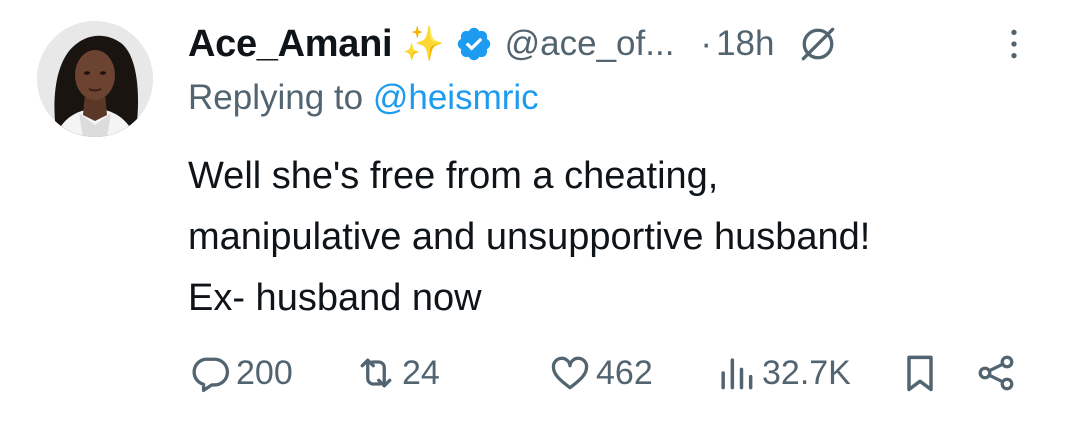  Describe the element at coordinates (818, 44) in the screenshot. I see `mute-icon` at that location.